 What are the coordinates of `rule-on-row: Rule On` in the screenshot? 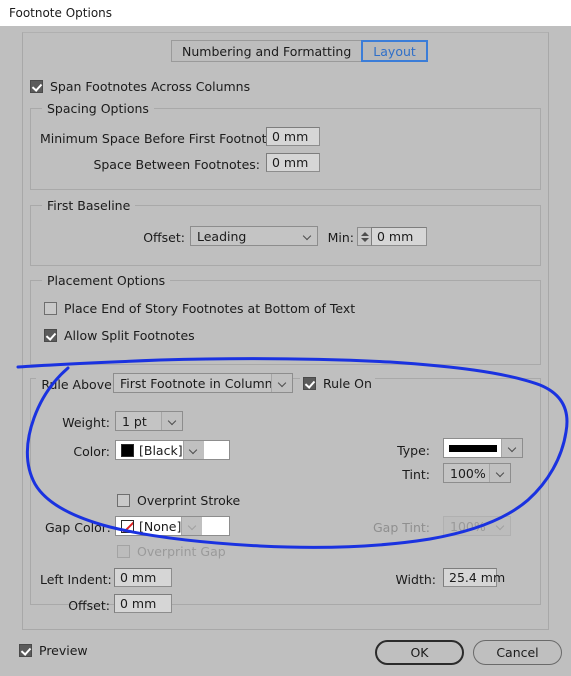 It's located at (337, 383).